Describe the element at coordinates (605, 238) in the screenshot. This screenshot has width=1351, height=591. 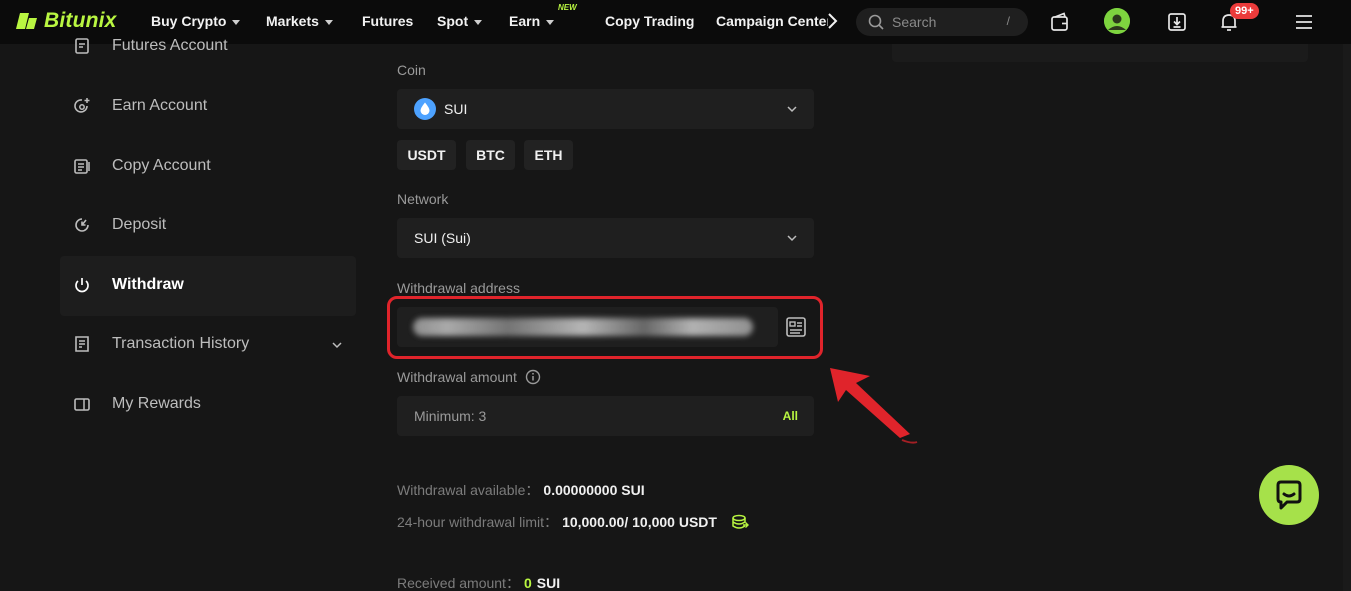
I see `network-select: SUI (Sui)` at that location.